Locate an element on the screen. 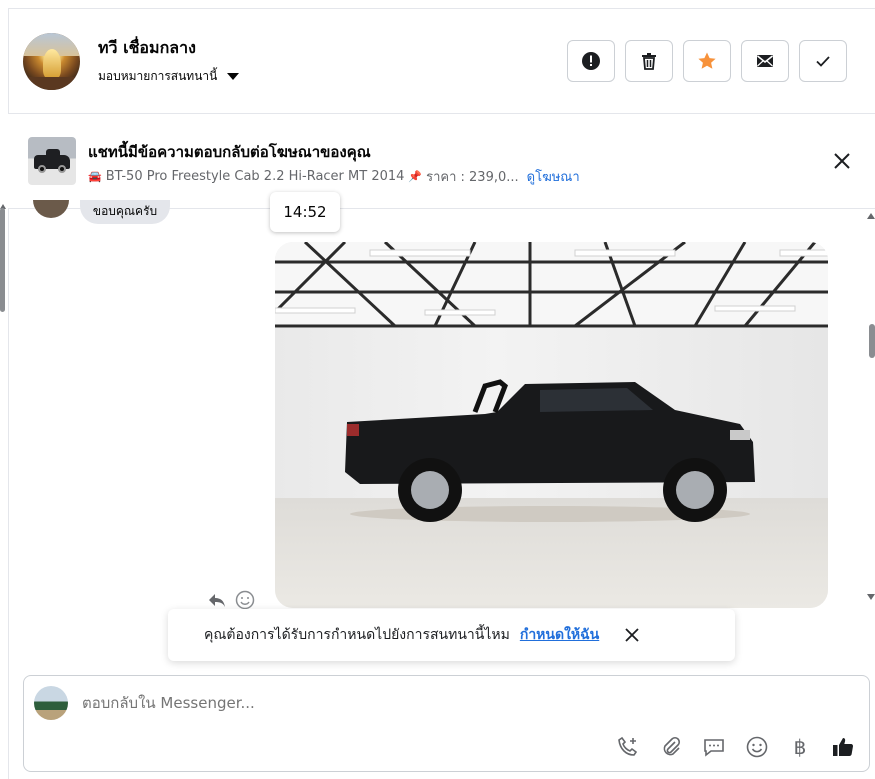 The image size is (875, 779). right-scroll-up-arrow is located at coordinates (871, 216).